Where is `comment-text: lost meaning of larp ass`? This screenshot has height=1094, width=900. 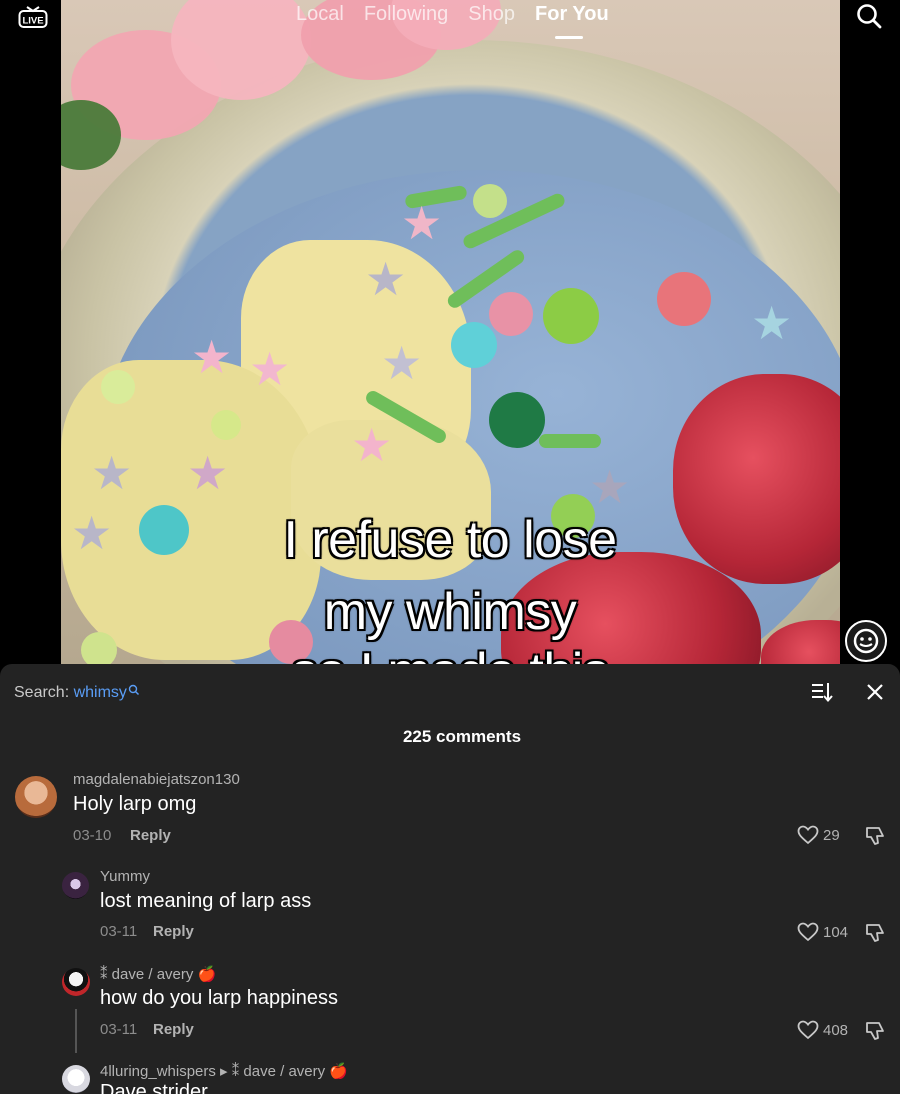 comment-text: lost meaning of larp ass is located at coordinates (206, 901).